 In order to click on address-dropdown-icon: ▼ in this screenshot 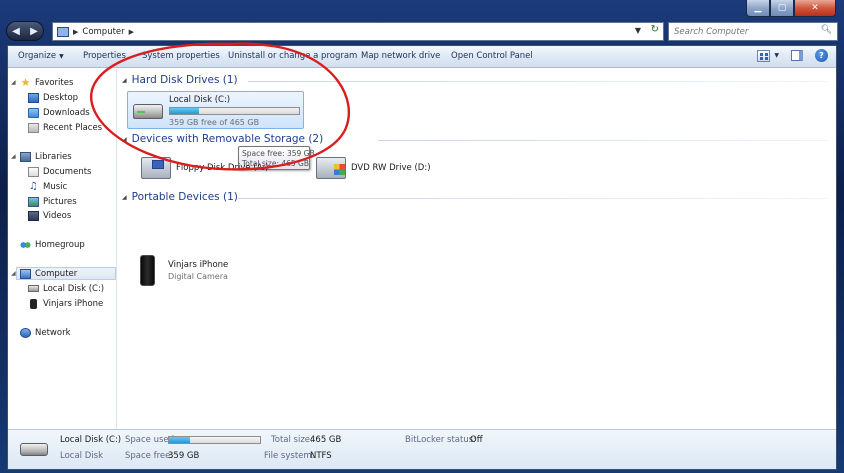, I will do `click(638, 30)`.